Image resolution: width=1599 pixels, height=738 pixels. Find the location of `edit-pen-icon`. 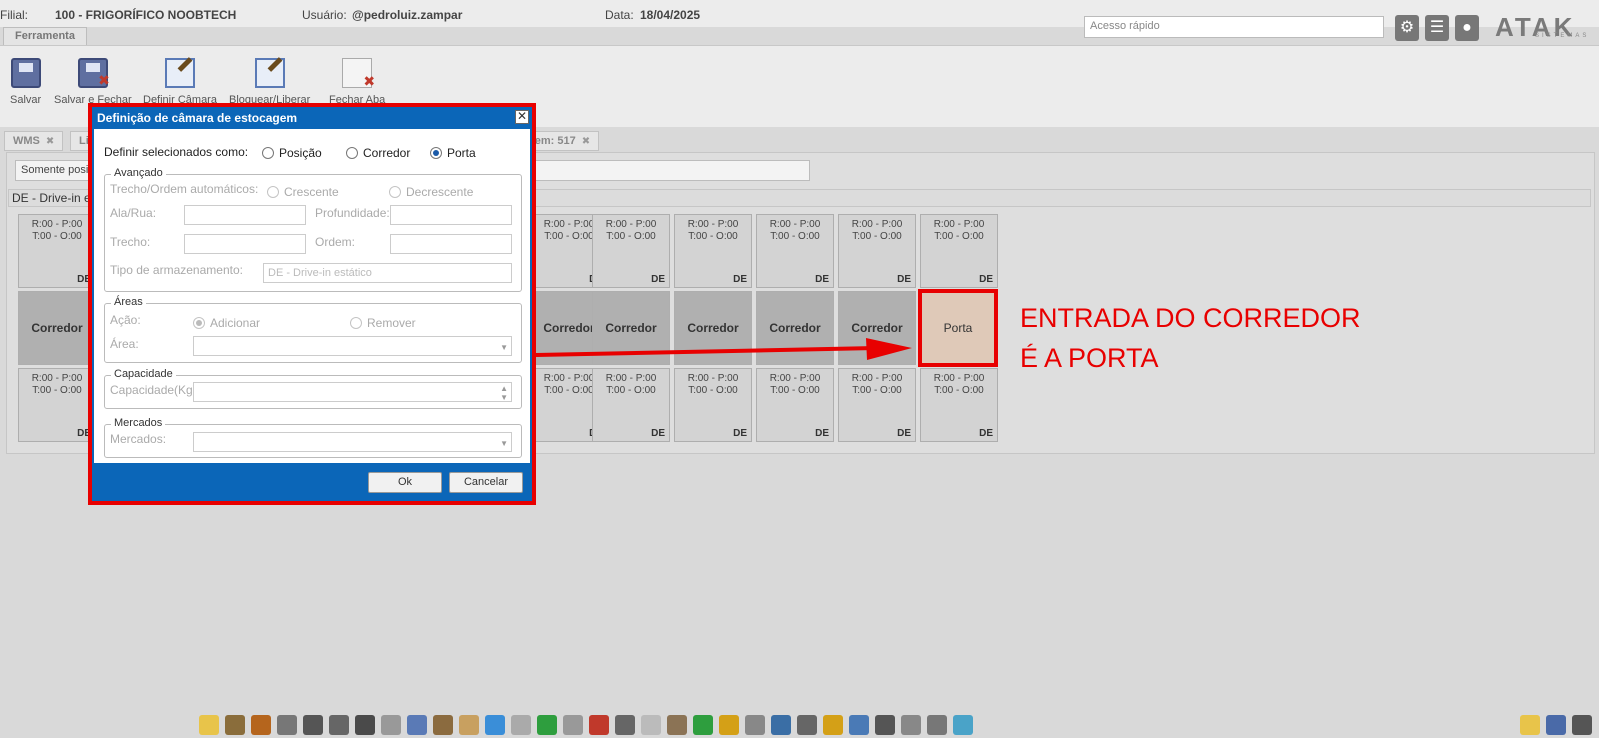

edit-pen-icon is located at coordinates (269, 73).